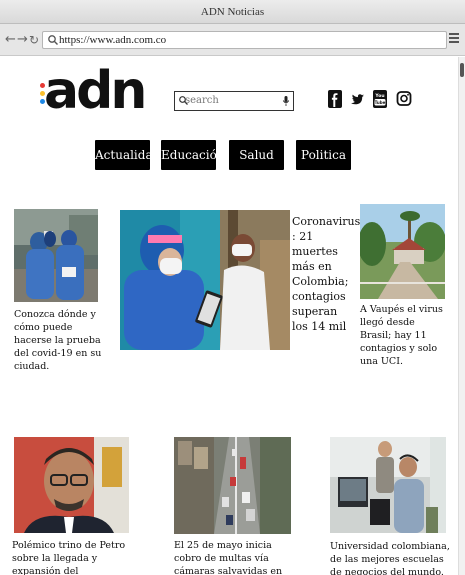 The width and height of the screenshot is (465, 575). Describe the element at coordinates (202, 101) in the screenshot. I see `search-input: search` at that location.